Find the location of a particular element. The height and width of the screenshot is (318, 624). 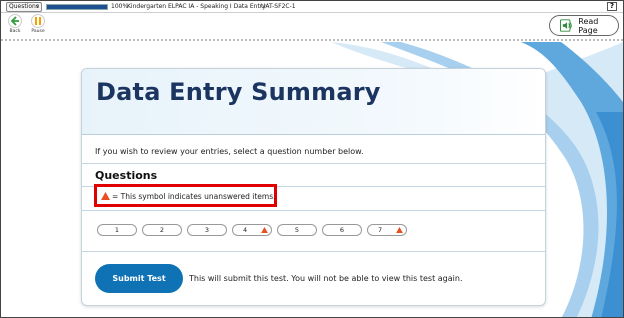

read-page-label: Read Page is located at coordinates (588, 25).